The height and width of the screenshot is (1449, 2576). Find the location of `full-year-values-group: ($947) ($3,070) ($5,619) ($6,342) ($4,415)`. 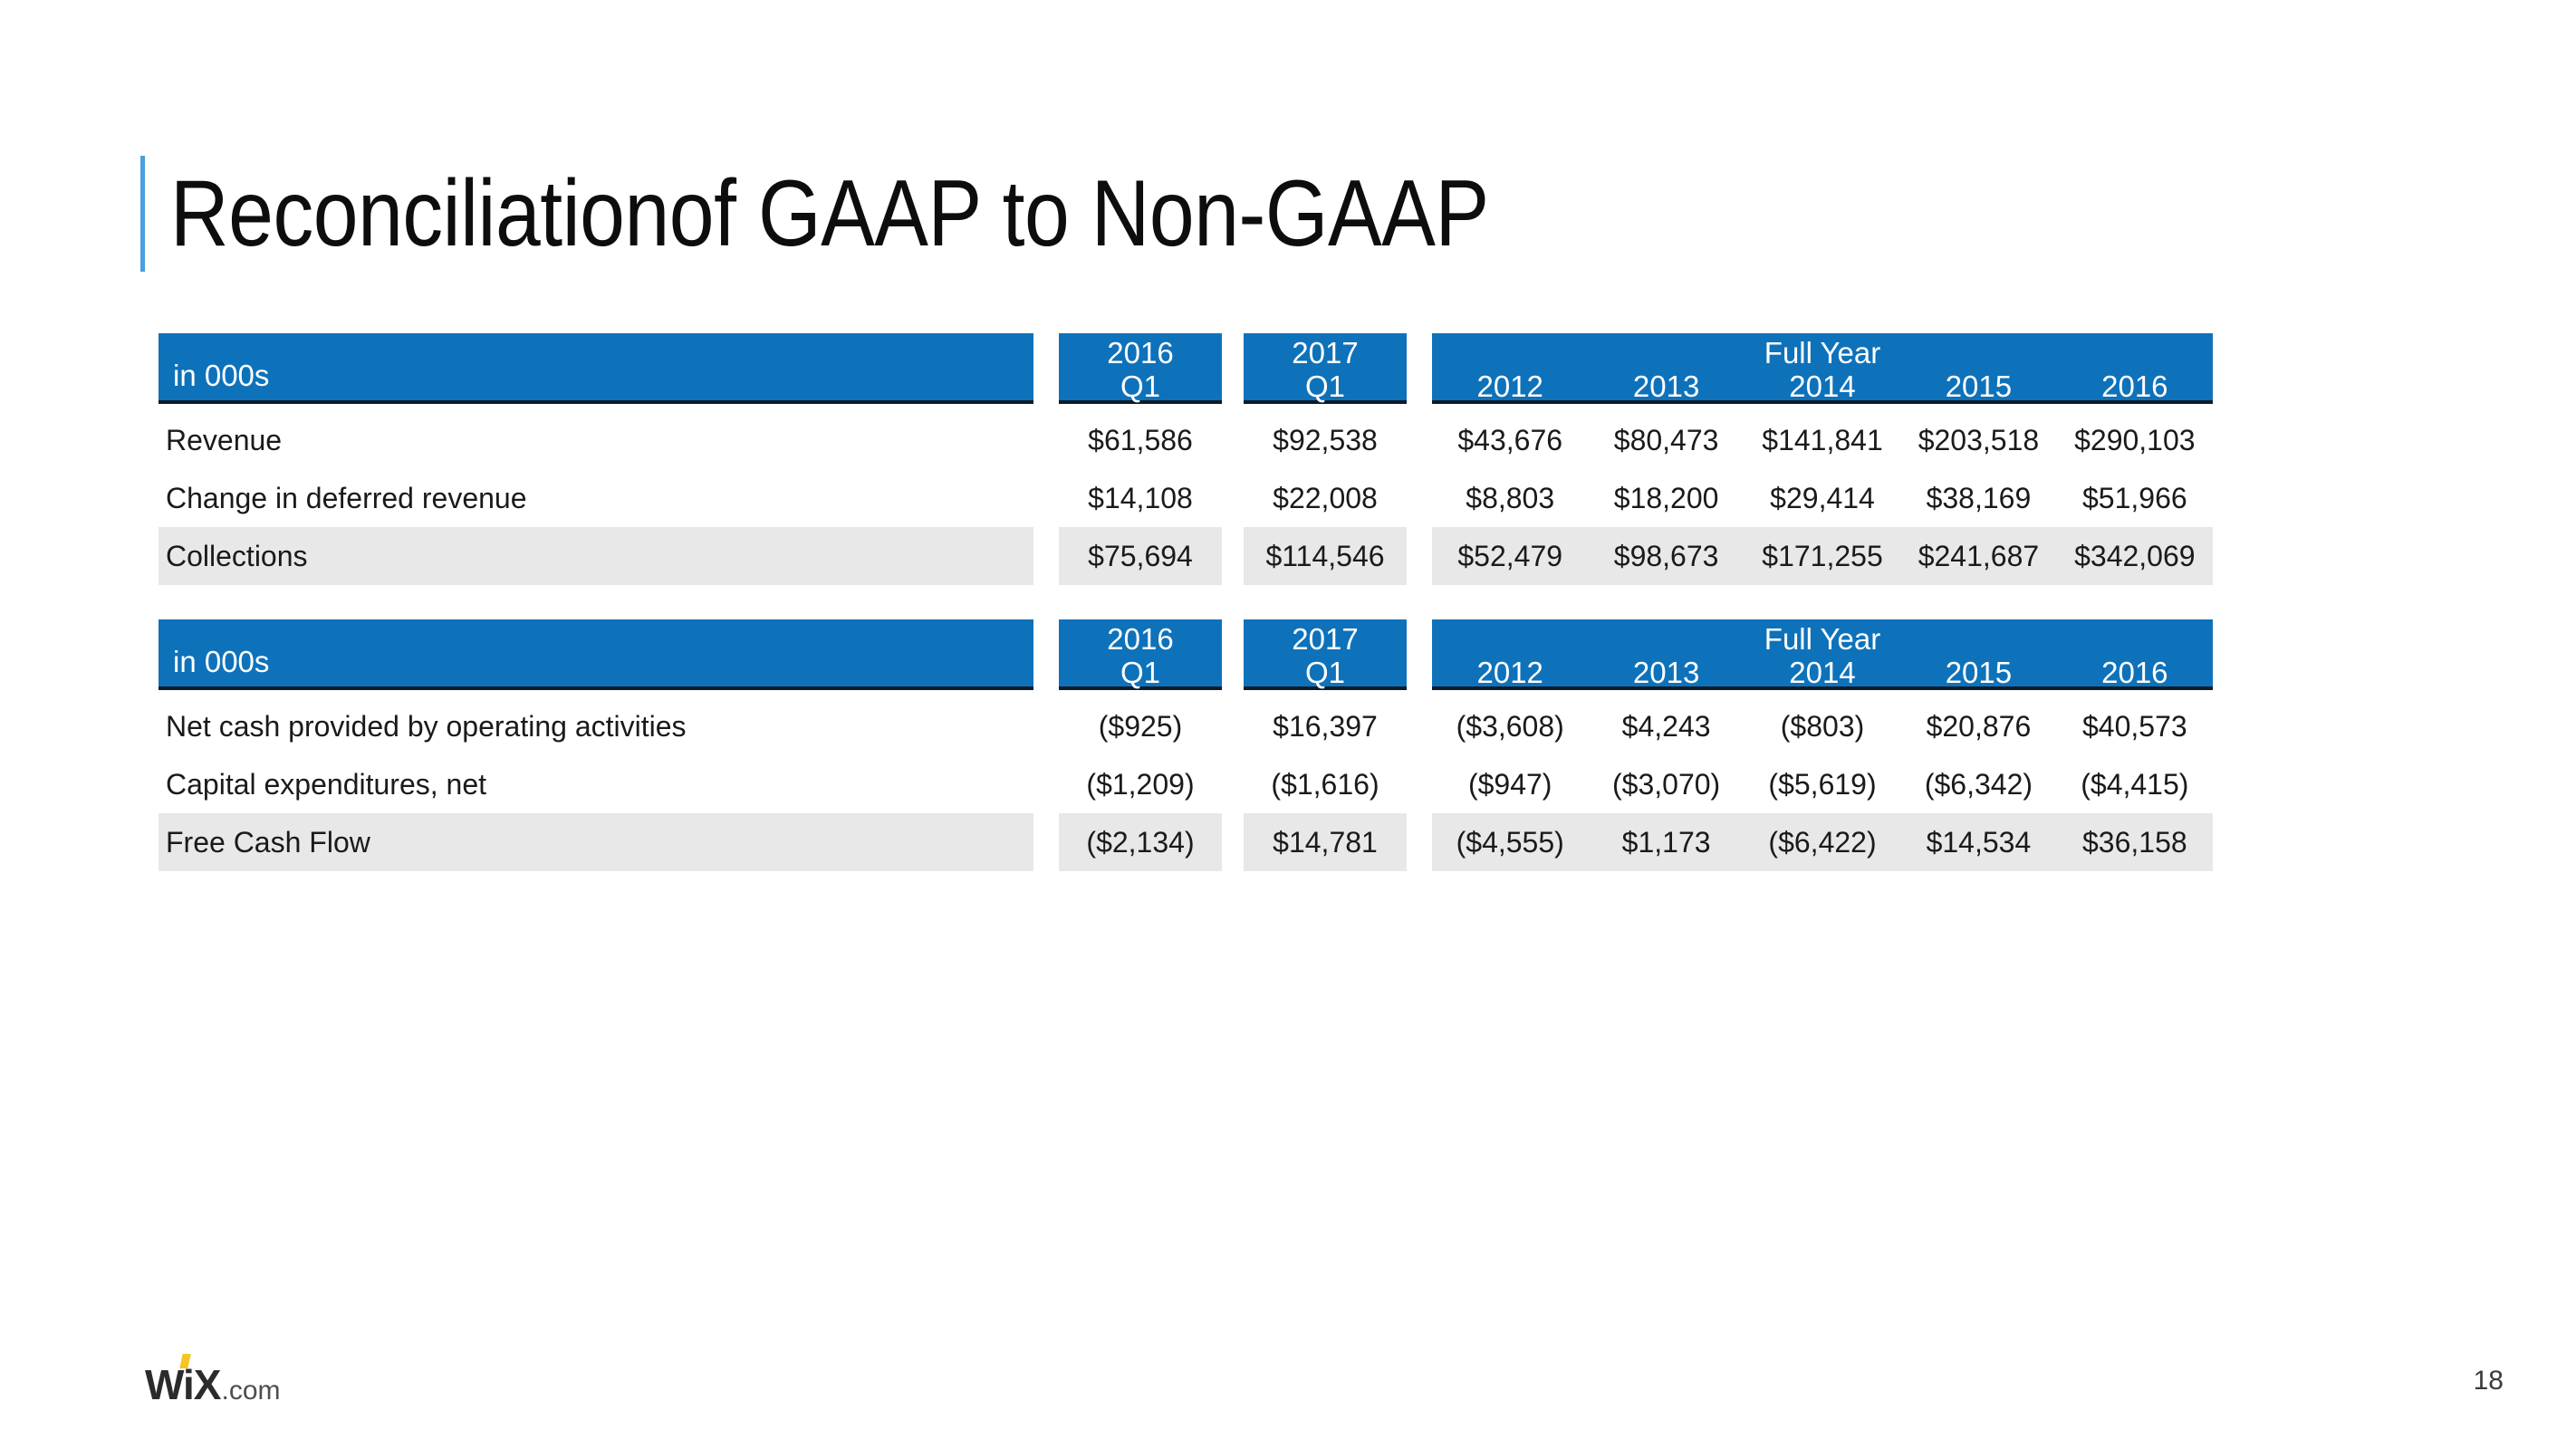

full-year-values-group: ($947) ($3,070) ($5,619) ($6,342) ($4,415) is located at coordinates (1822, 784).